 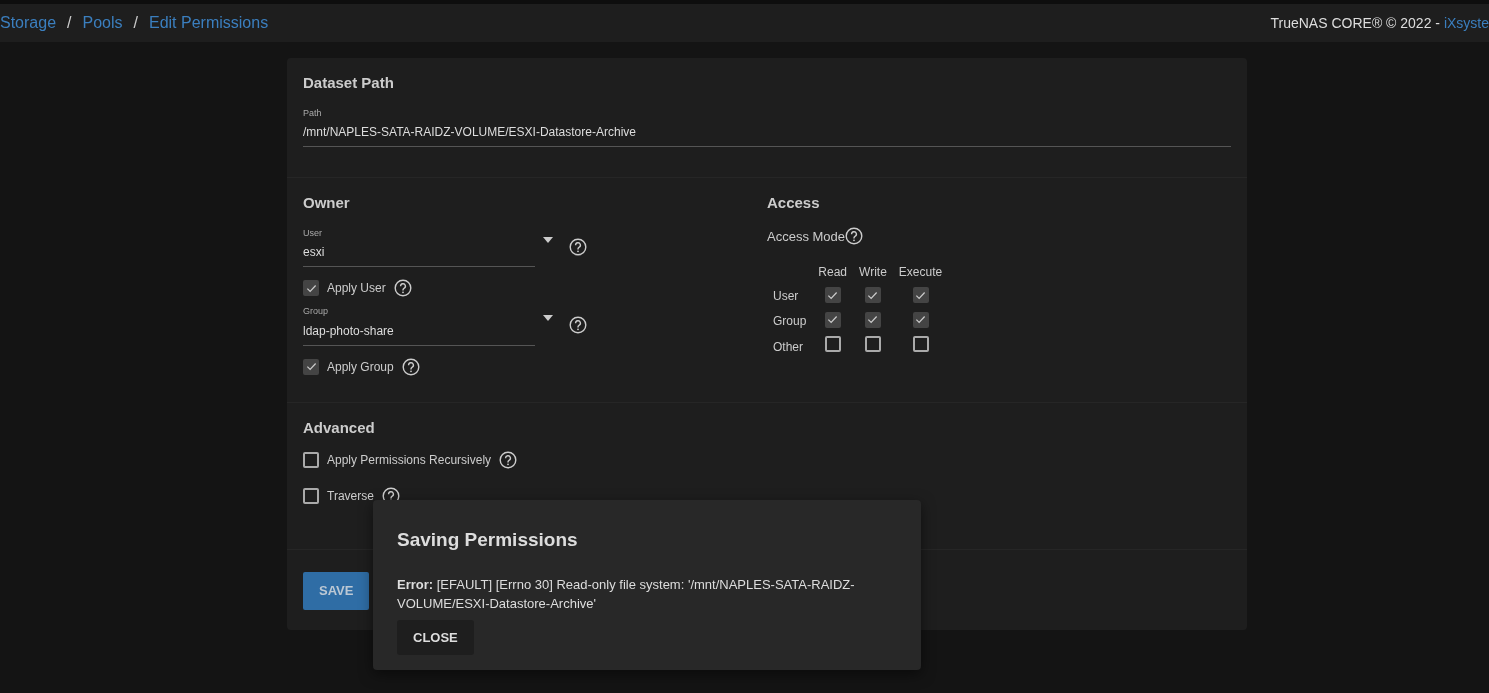 What do you see at coordinates (313, 113) in the screenshot?
I see `field-label: Path` at bounding box center [313, 113].